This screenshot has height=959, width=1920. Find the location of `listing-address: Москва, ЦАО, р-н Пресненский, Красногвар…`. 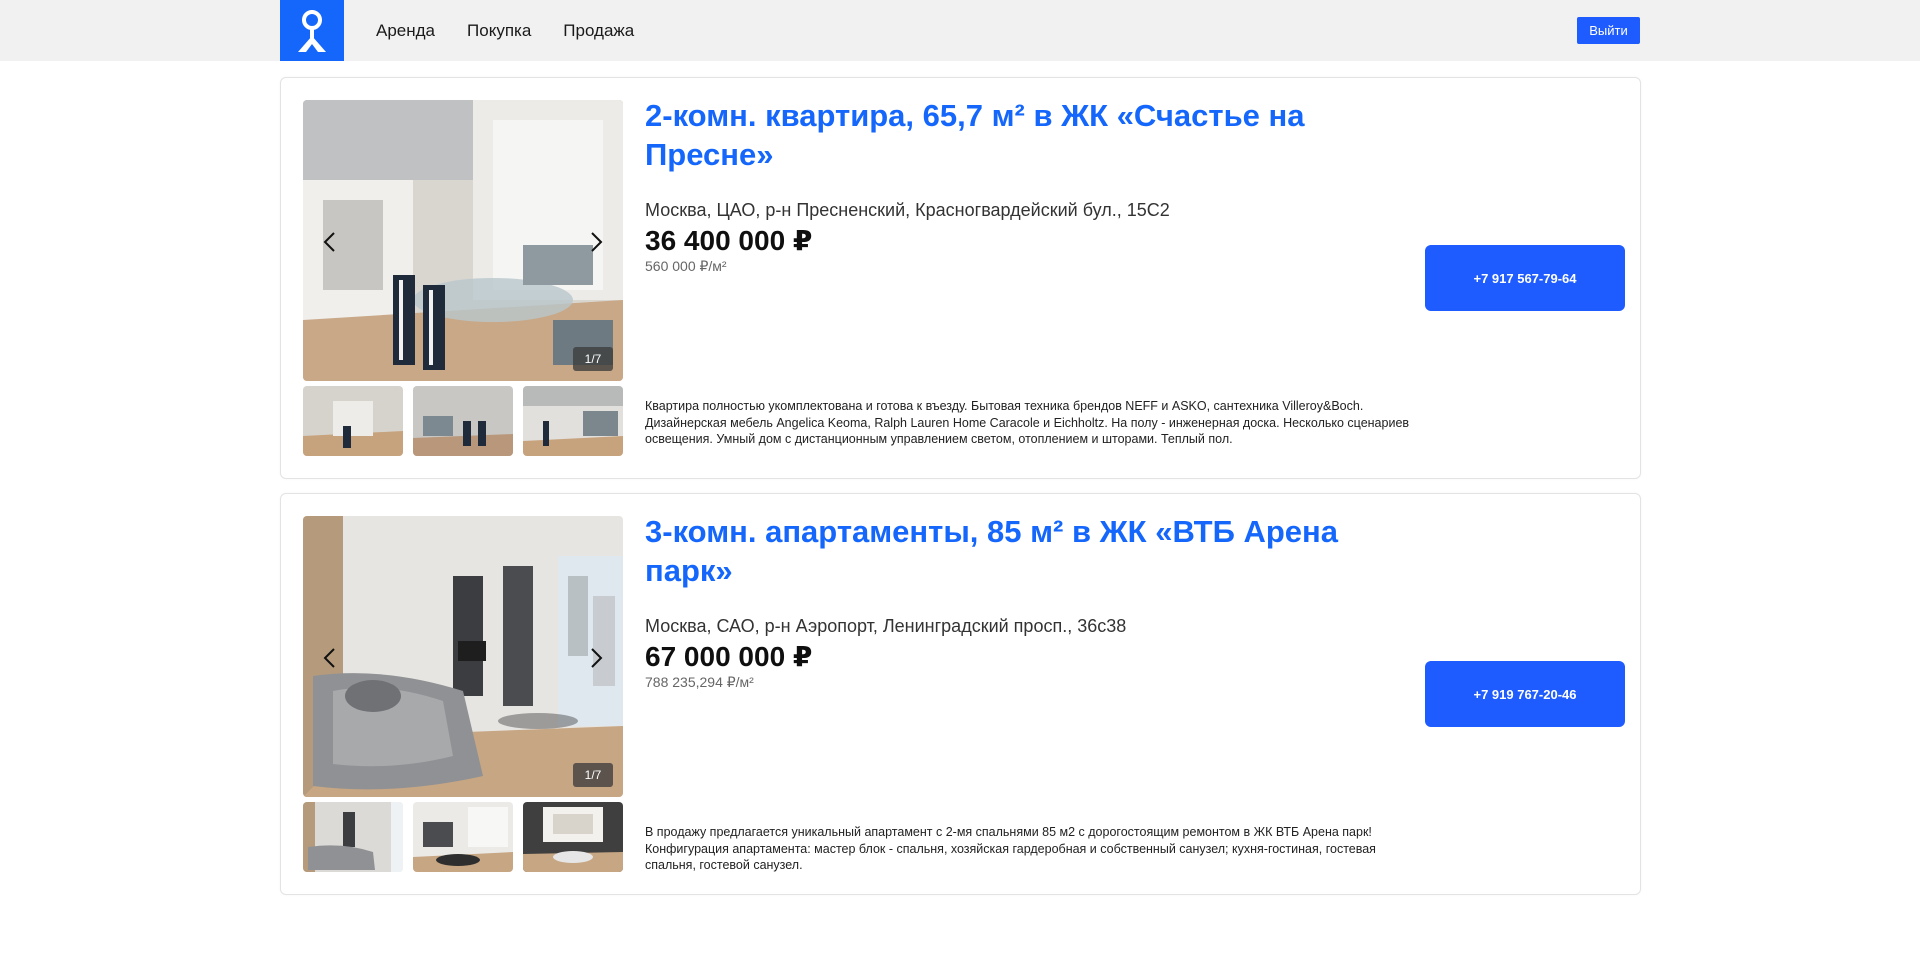

listing-address: Москва, ЦАО, р-н Пресненский, Красногвар… is located at coordinates (907, 210).